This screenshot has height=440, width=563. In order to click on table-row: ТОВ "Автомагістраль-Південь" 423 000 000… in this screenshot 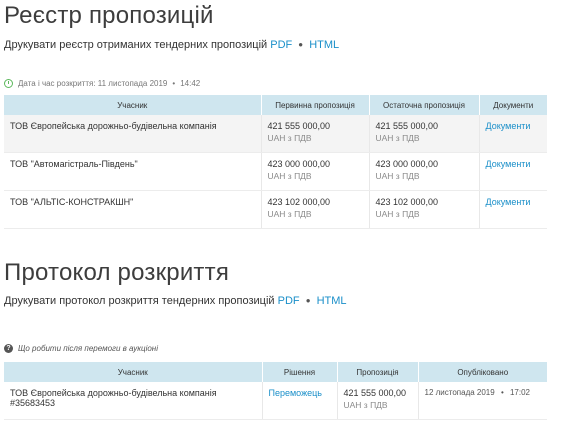, I will do `click(275, 171)`.